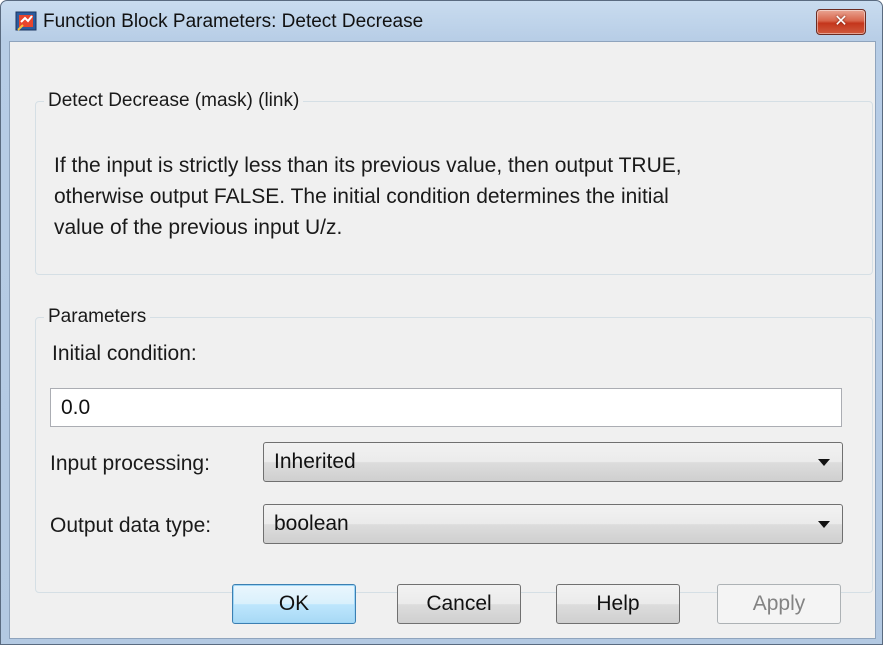 This screenshot has height=645, width=883. I want to click on output-data-type-value: boolean, so click(311, 523).